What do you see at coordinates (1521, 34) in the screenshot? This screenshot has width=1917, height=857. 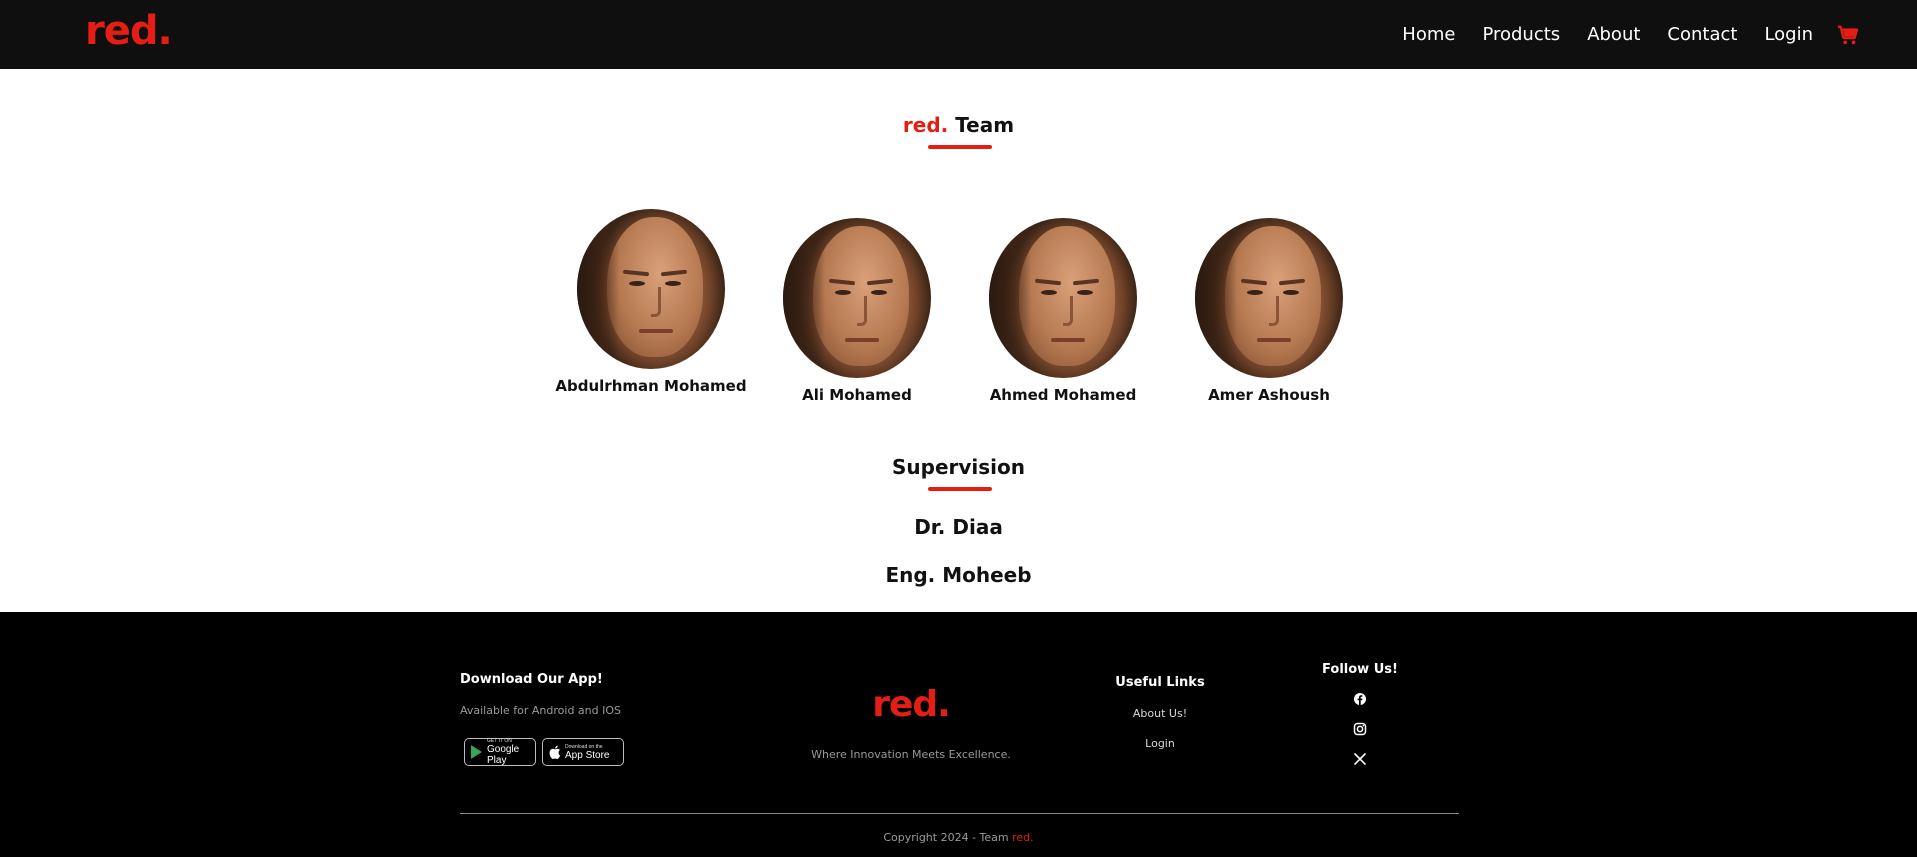 I see `nav-link-products: Products` at bounding box center [1521, 34].